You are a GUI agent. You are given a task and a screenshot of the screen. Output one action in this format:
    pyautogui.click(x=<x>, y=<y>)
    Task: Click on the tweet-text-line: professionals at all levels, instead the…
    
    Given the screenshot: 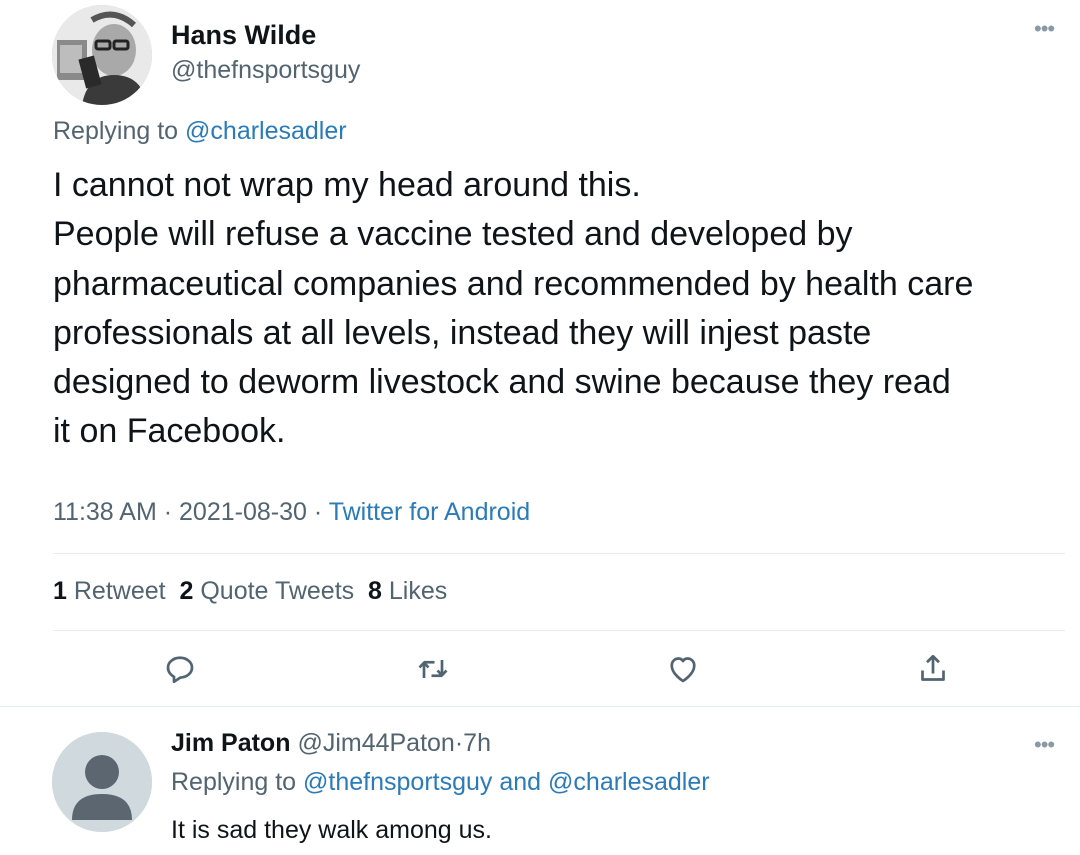 What is the action you would take?
    pyautogui.click(x=462, y=332)
    